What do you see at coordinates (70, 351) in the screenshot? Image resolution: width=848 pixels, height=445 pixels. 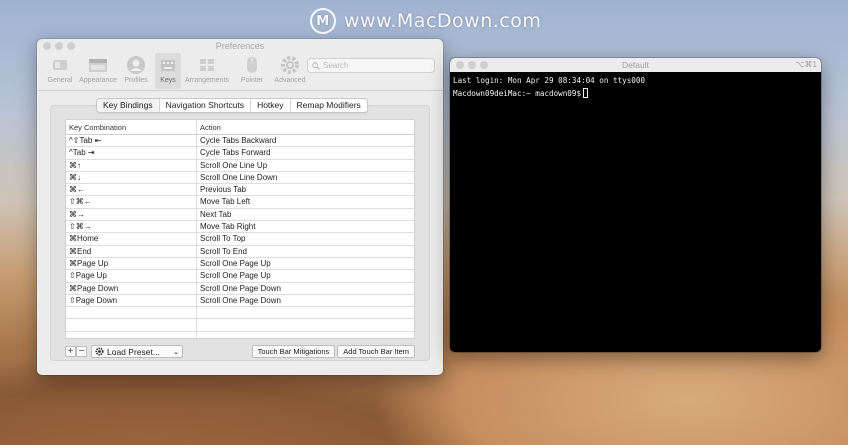 I see `add-binding-button: +` at bounding box center [70, 351].